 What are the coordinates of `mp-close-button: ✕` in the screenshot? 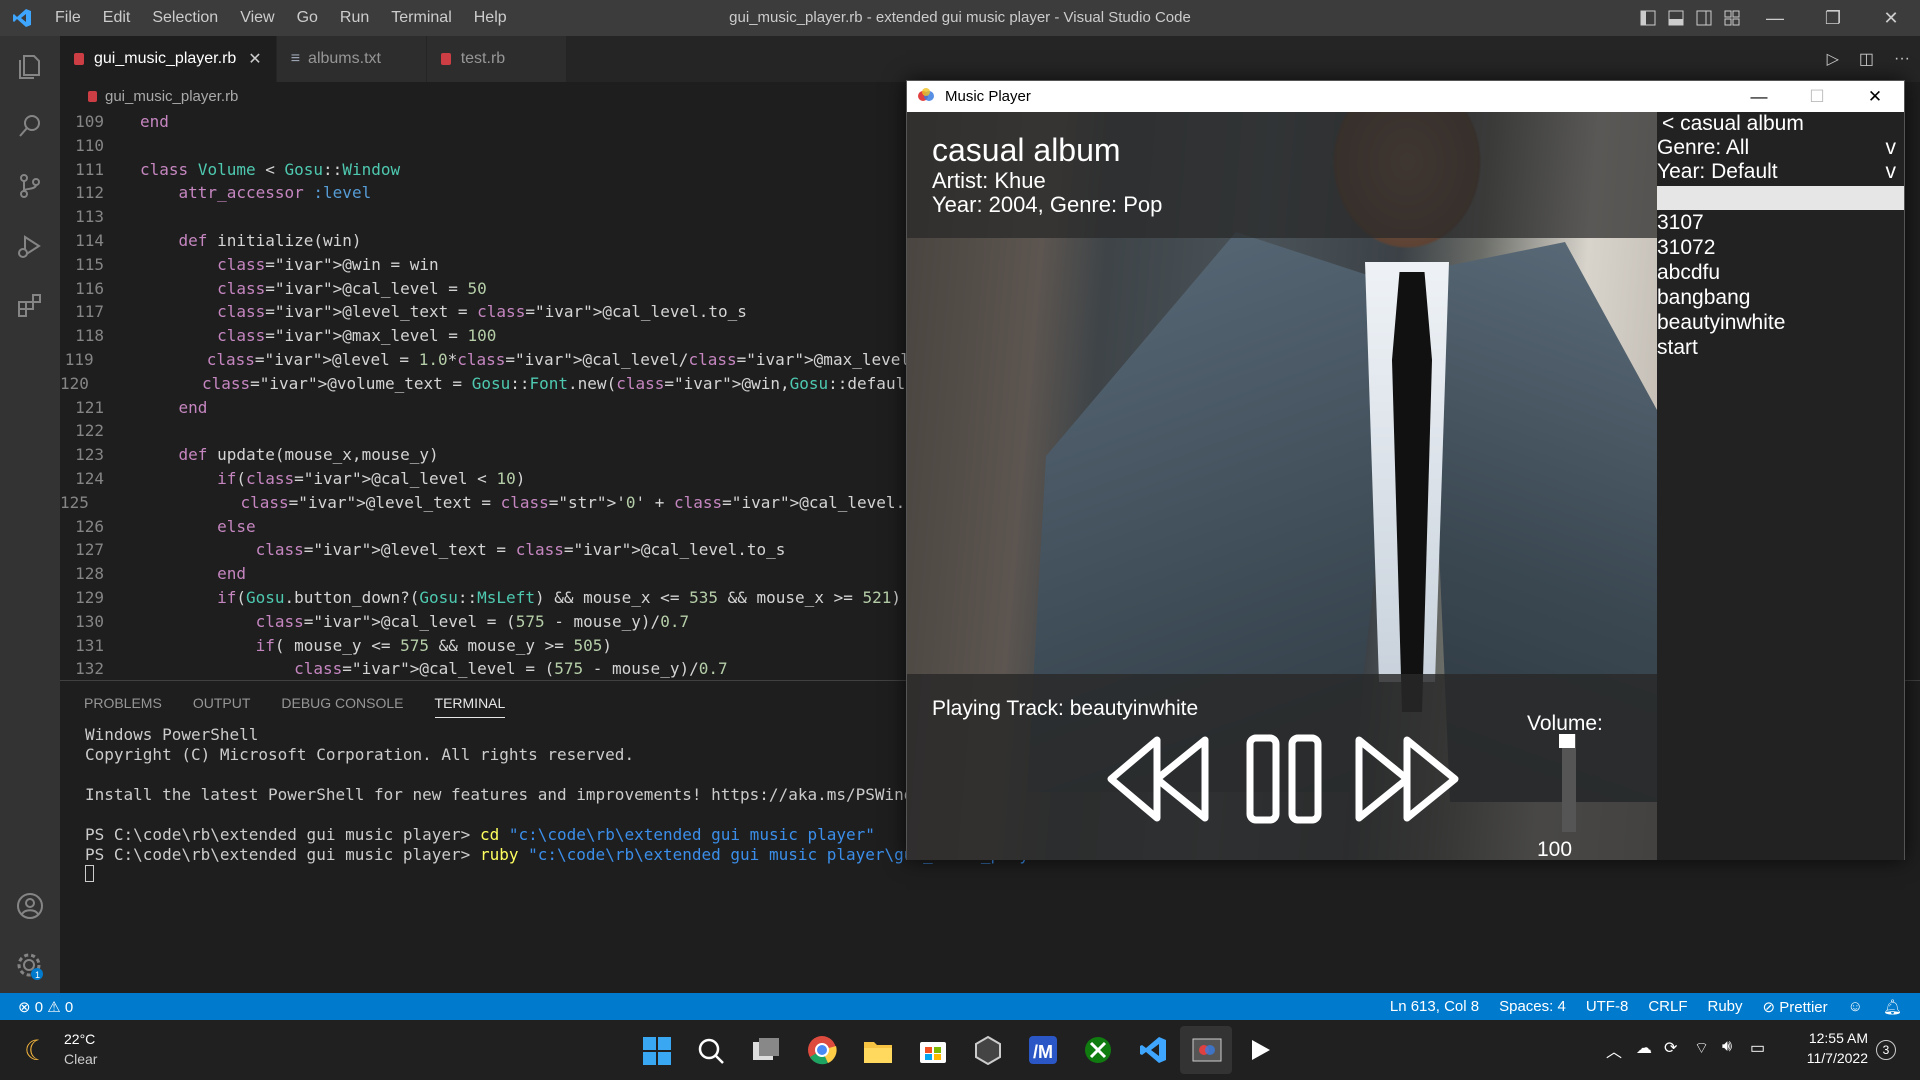 It's located at (1875, 96).